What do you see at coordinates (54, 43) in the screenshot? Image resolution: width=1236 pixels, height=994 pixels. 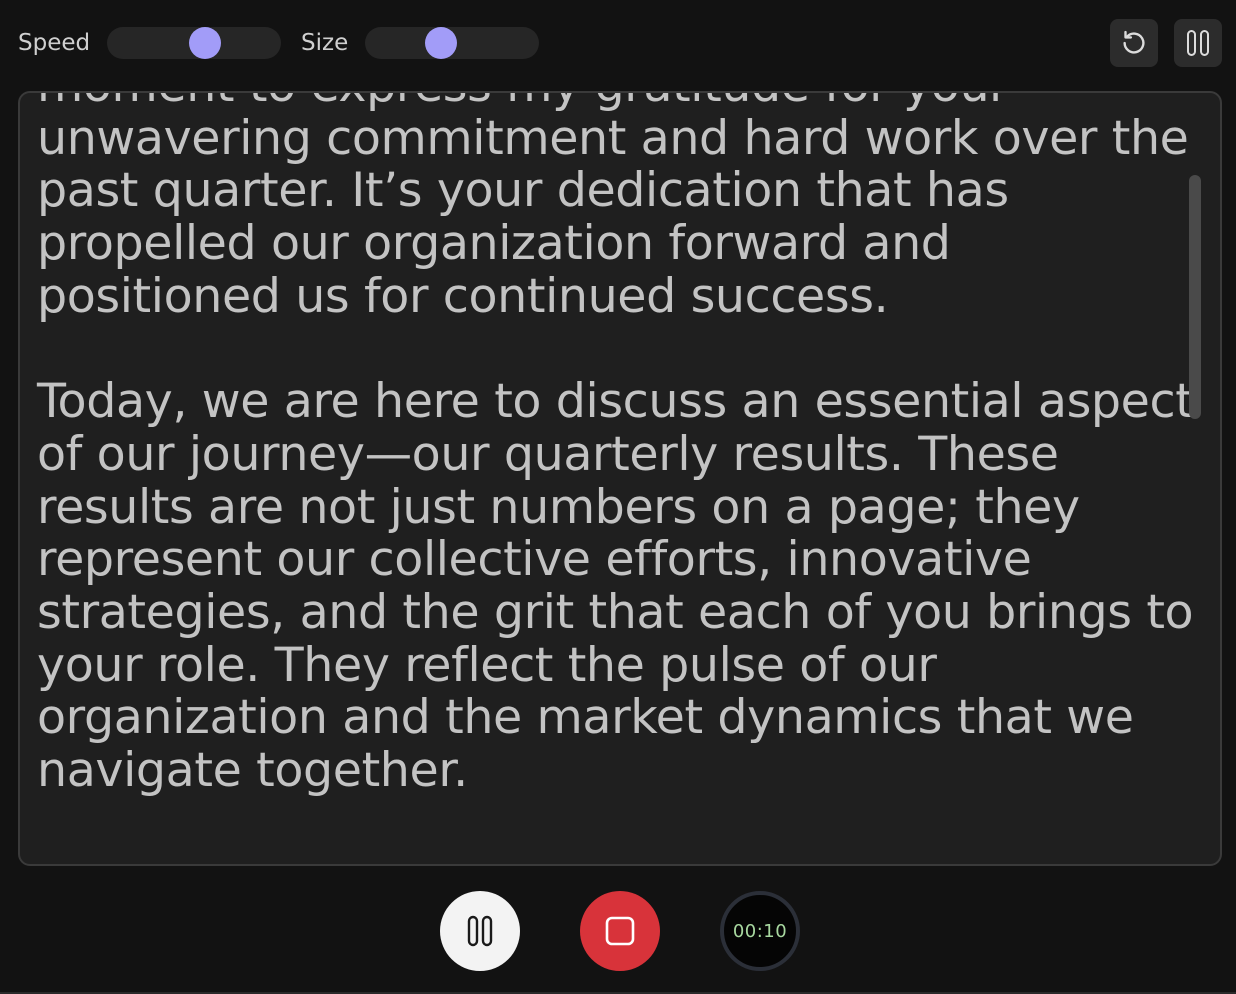 I see `speed-label: Speed` at bounding box center [54, 43].